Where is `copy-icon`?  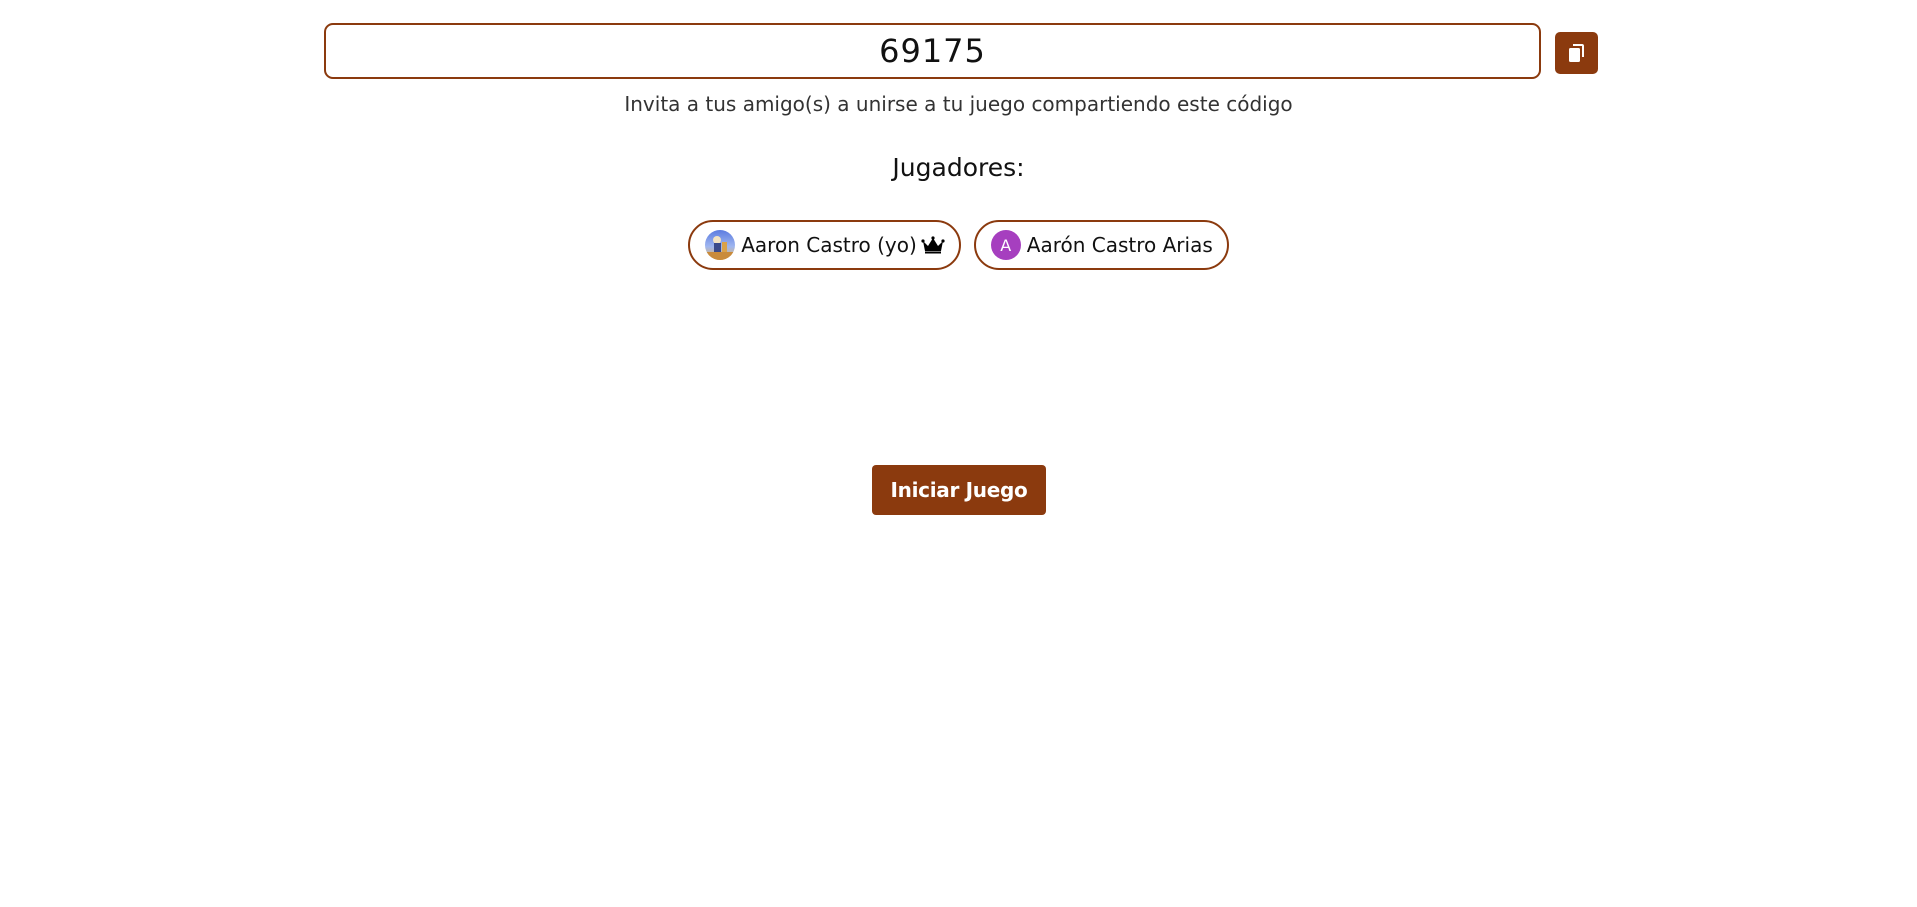
copy-icon is located at coordinates (1576, 53).